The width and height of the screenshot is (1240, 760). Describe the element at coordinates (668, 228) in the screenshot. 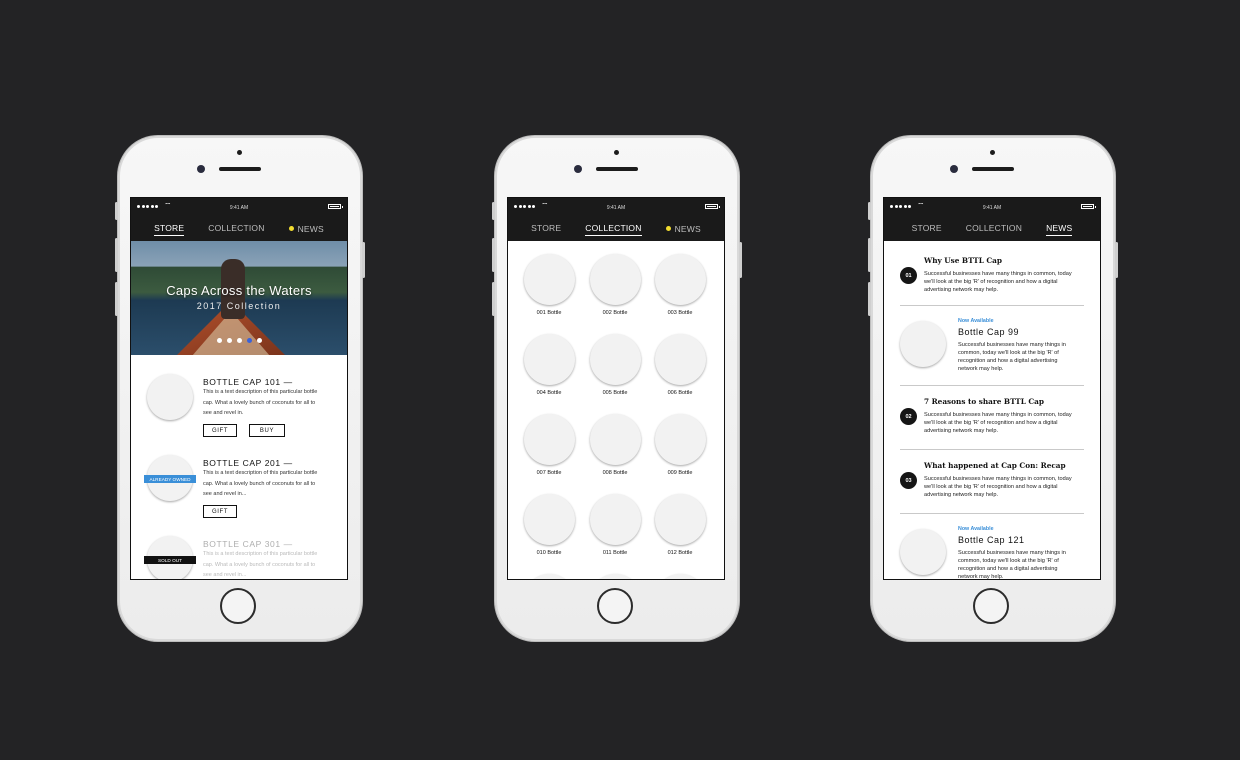

I see `new-indicator-icon` at that location.